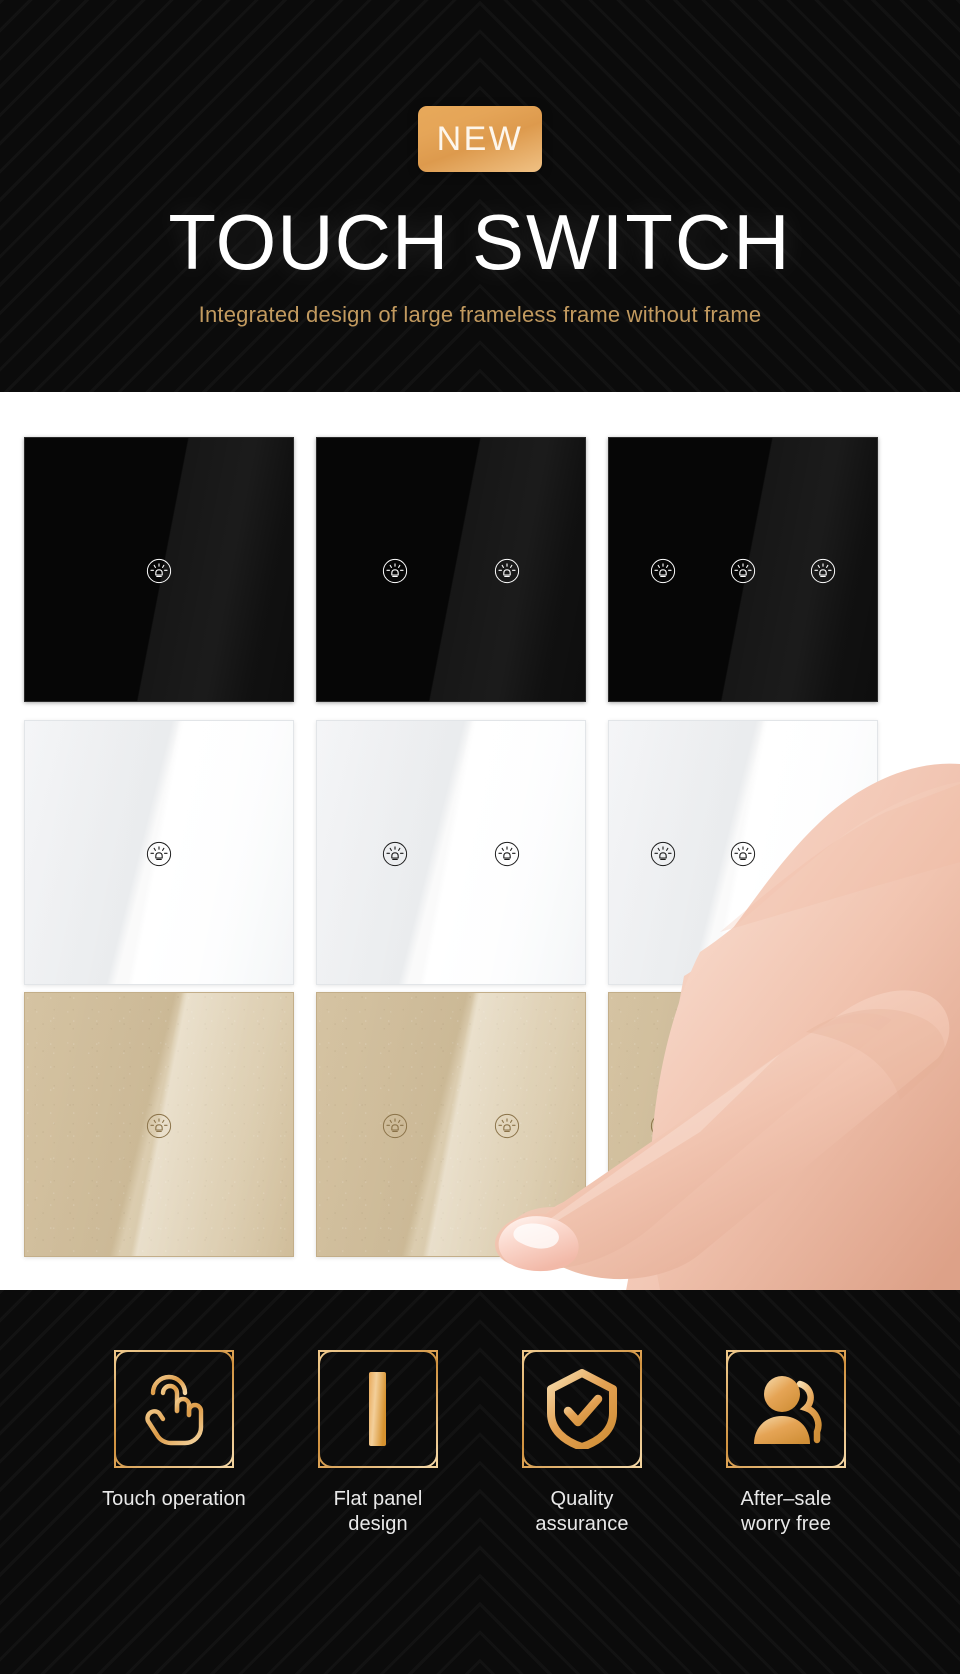  Describe the element at coordinates (631, 242) in the screenshot. I see `page-title-word-2: SWITCH` at that location.